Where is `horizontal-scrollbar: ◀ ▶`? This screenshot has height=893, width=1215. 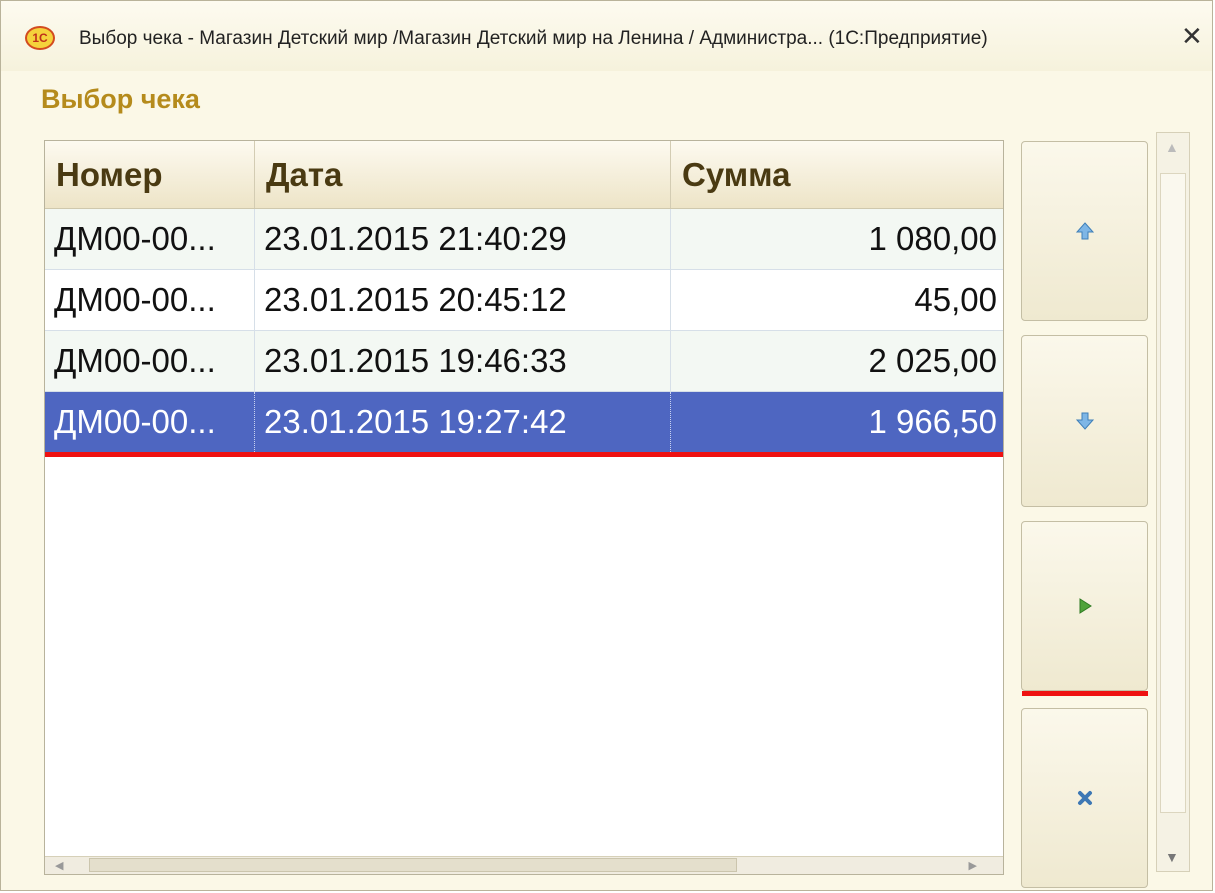 horizontal-scrollbar: ◀ ▶ is located at coordinates (524, 865).